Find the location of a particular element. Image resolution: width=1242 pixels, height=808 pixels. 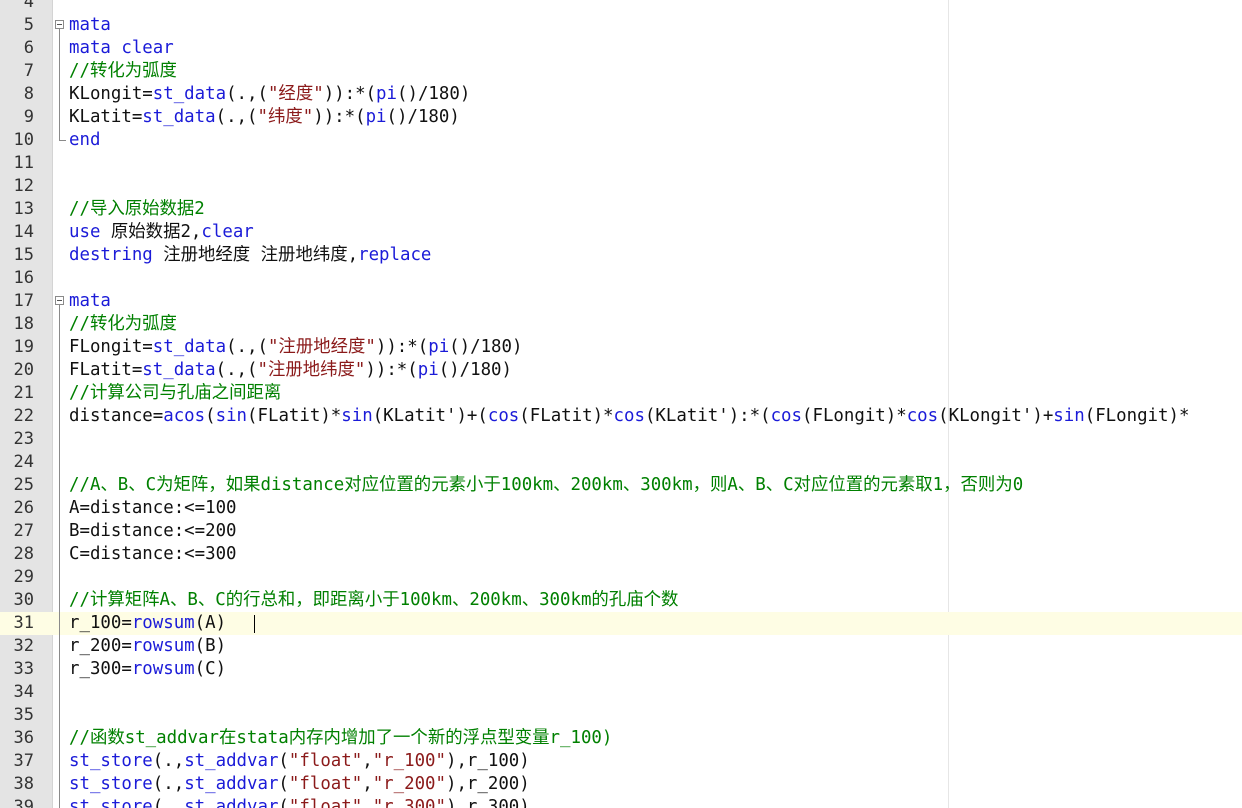

code-line: 5 mata is located at coordinates (621, 25).